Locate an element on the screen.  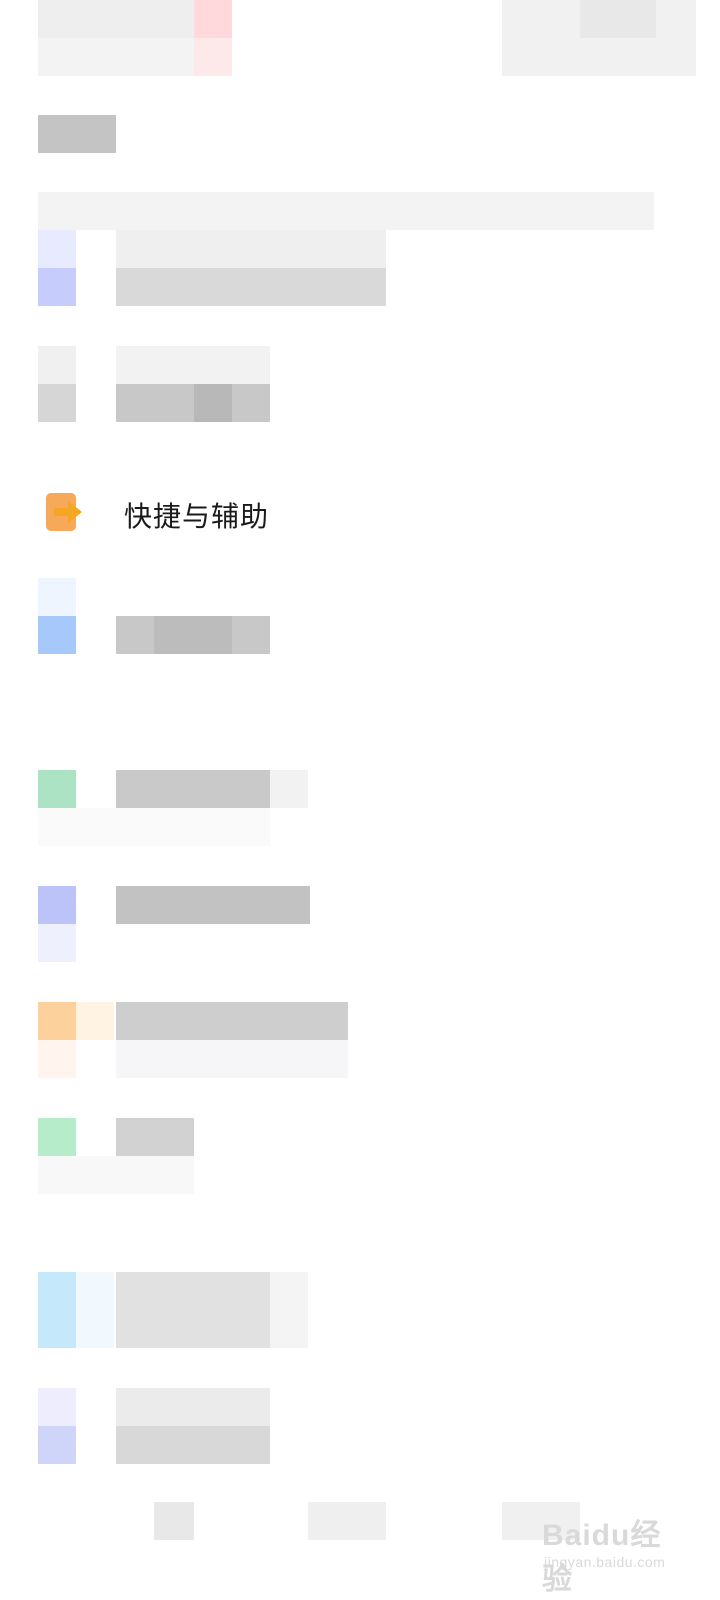
arrow-right-folder-icon is located at coordinates (66, 512).